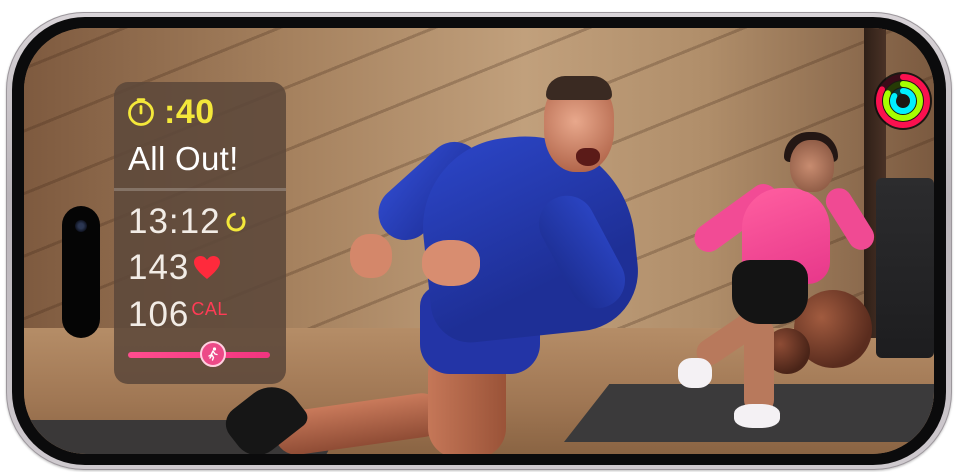  Describe the element at coordinates (207, 267) in the screenshot. I see `heart-icon` at that location.